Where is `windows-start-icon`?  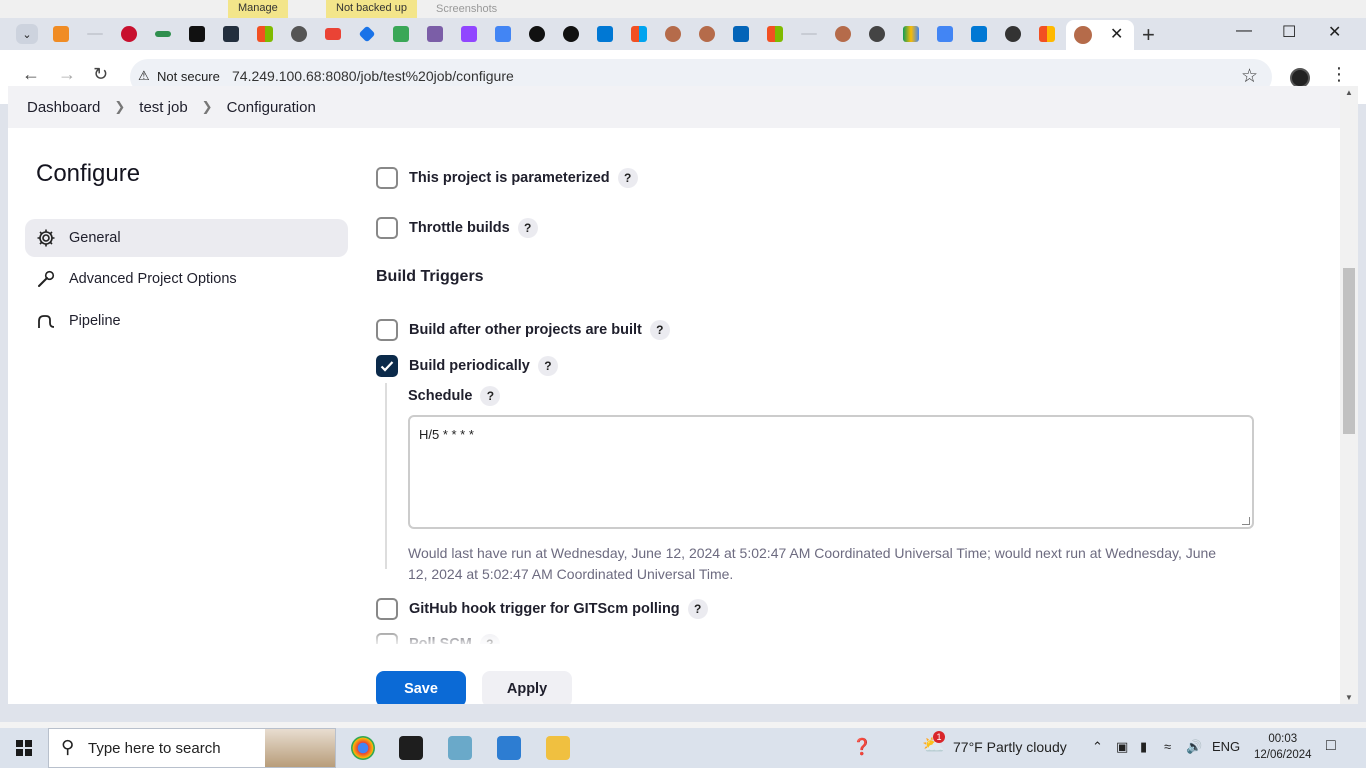
windows-start-icon is located at coordinates (24, 748).